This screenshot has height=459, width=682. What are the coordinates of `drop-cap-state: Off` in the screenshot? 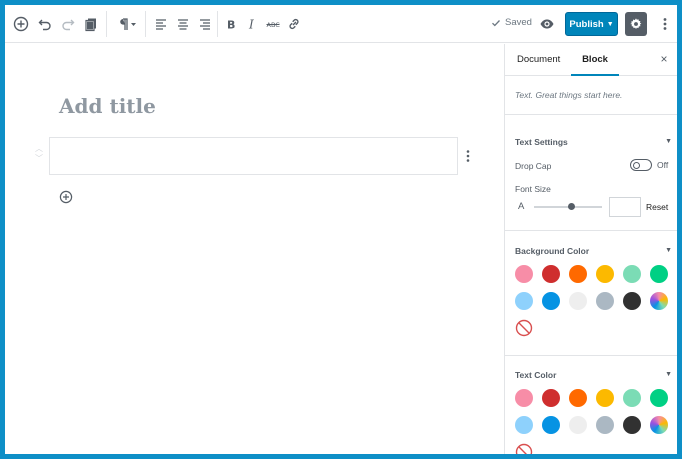 It's located at (663, 165).